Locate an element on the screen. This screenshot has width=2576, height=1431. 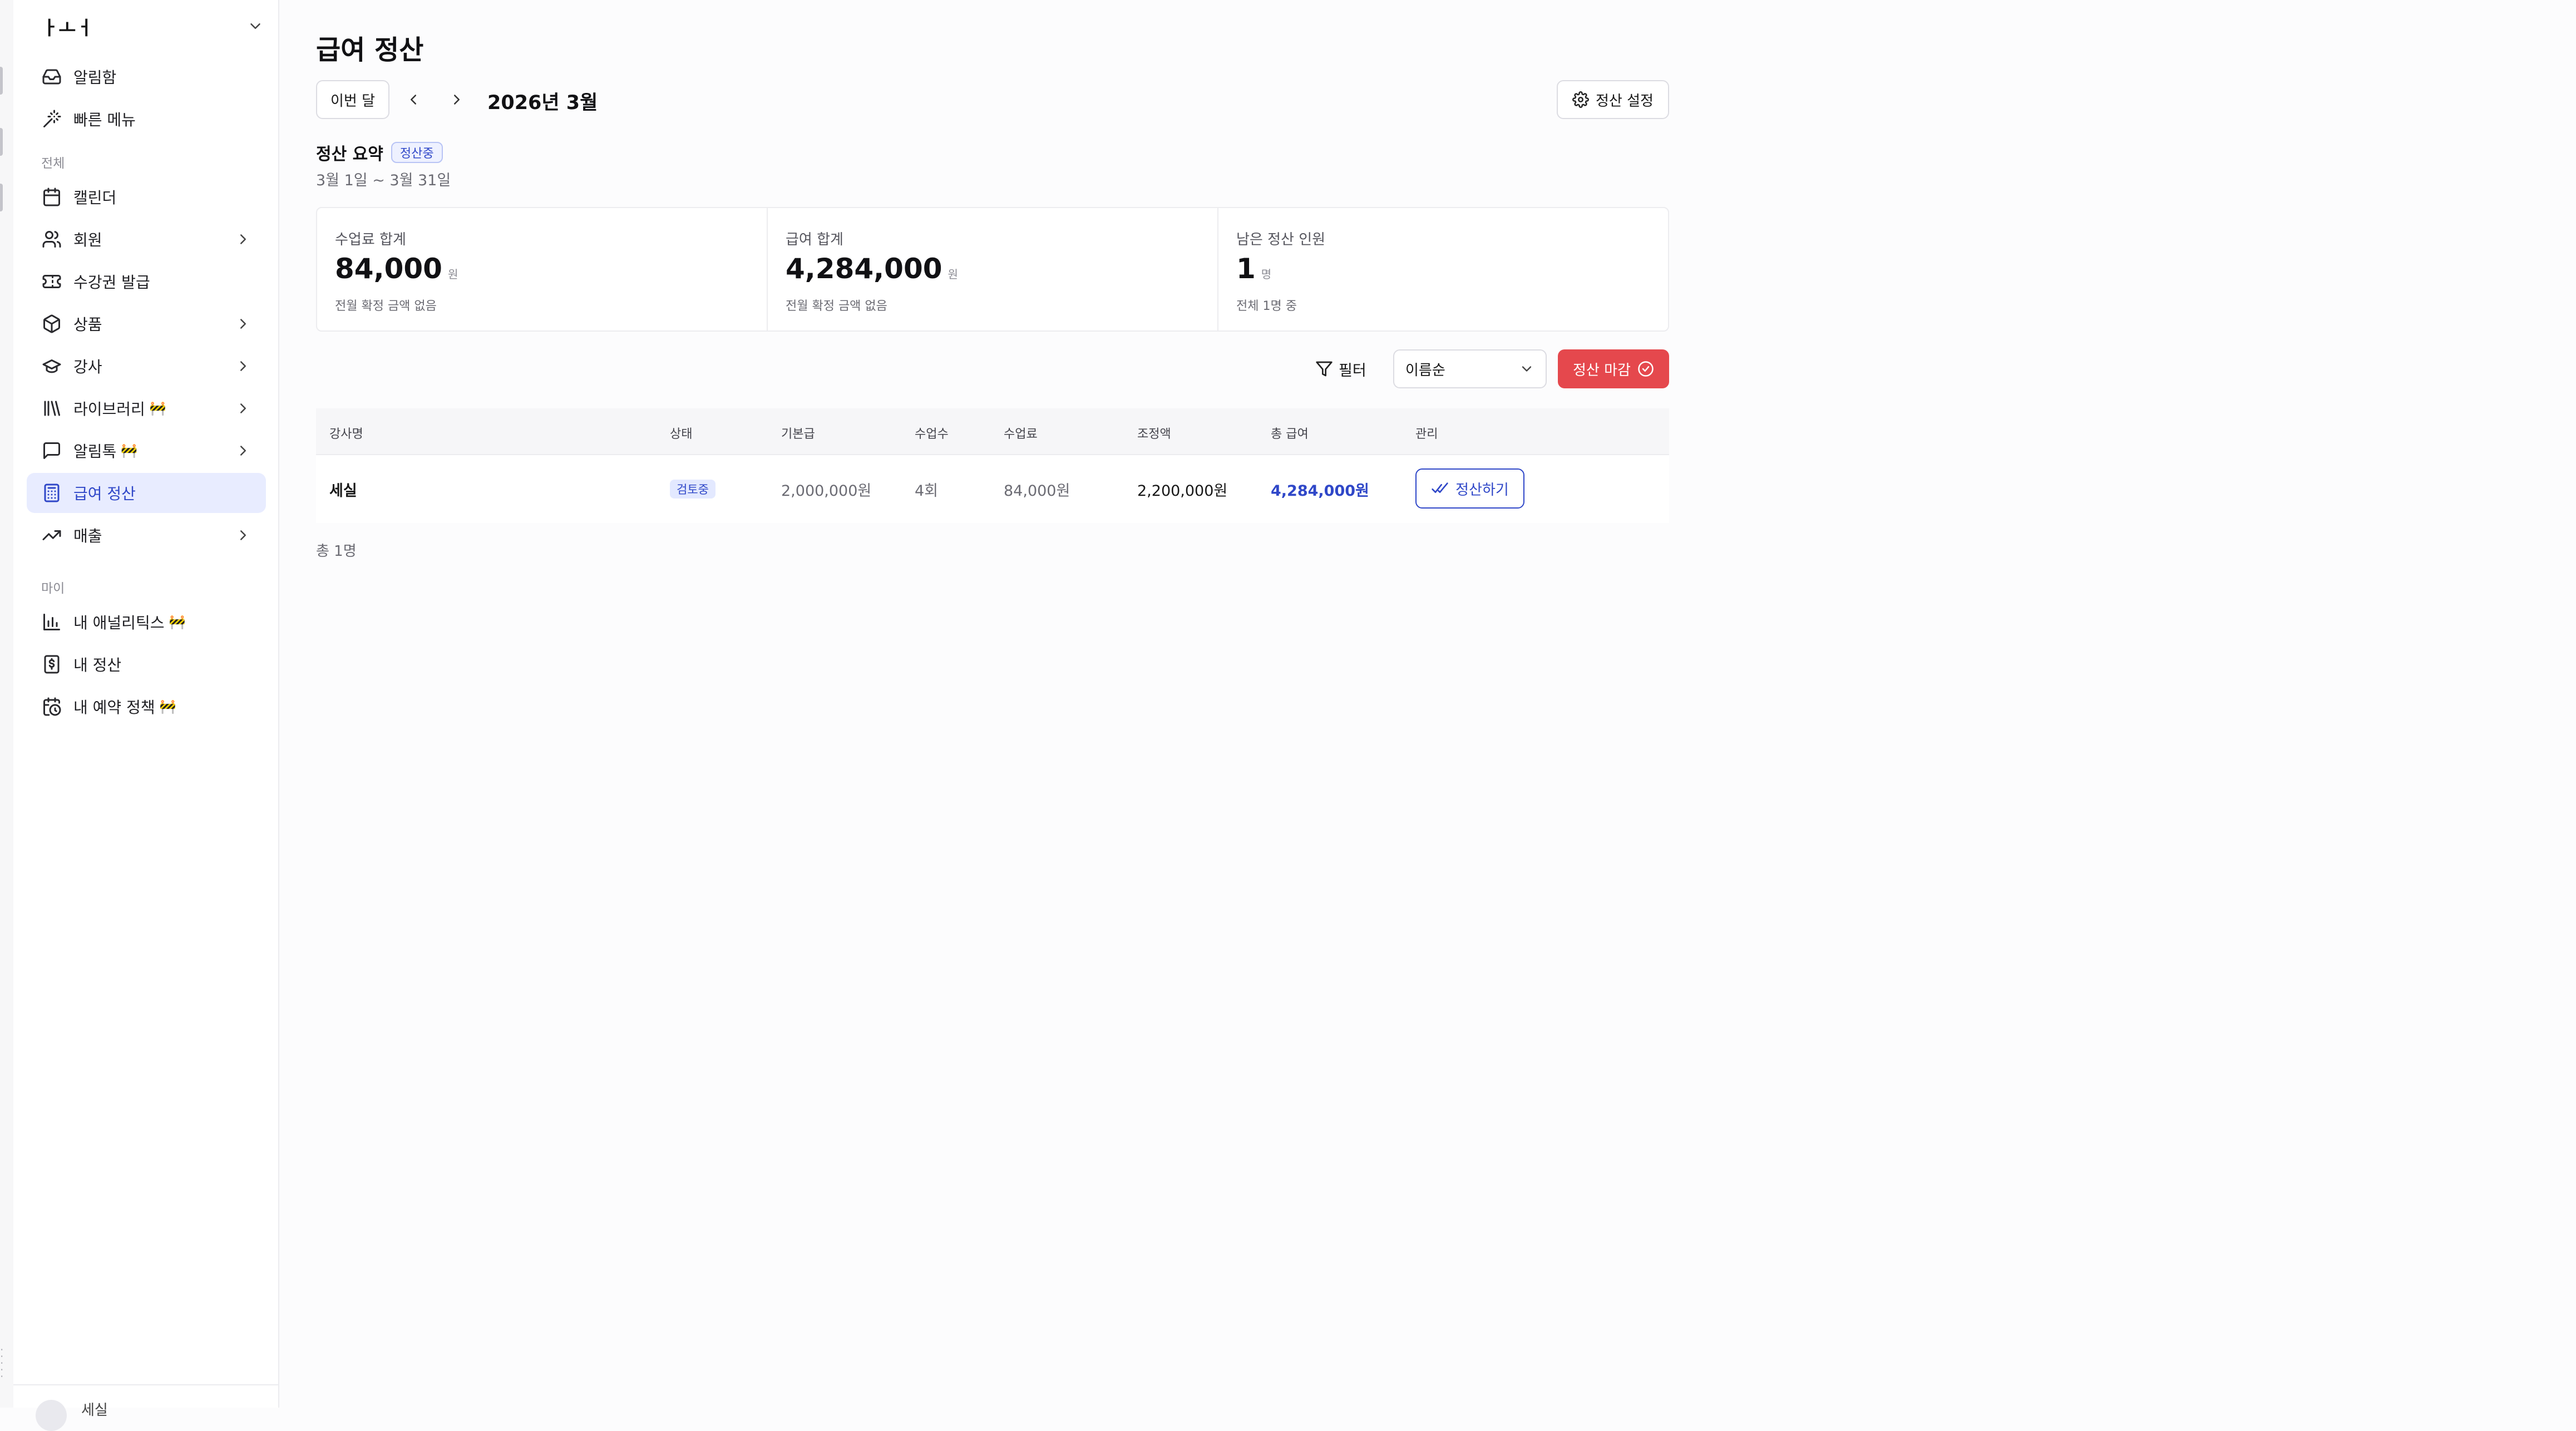
column-header: 관리 is located at coordinates (1426, 434).